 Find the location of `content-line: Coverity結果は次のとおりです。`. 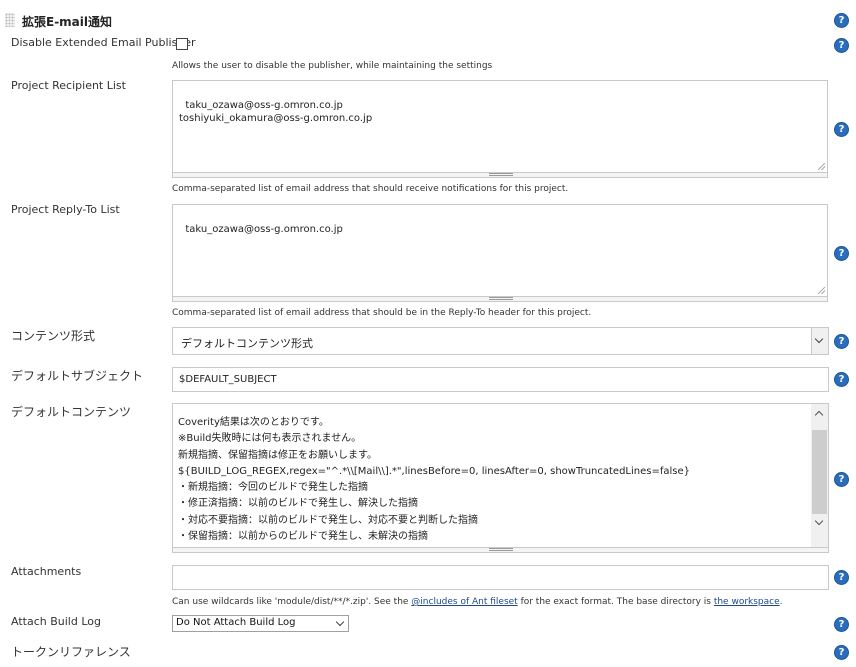

content-line: Coverity結果は次のとおりです。 is located at coordinates (253, 422).